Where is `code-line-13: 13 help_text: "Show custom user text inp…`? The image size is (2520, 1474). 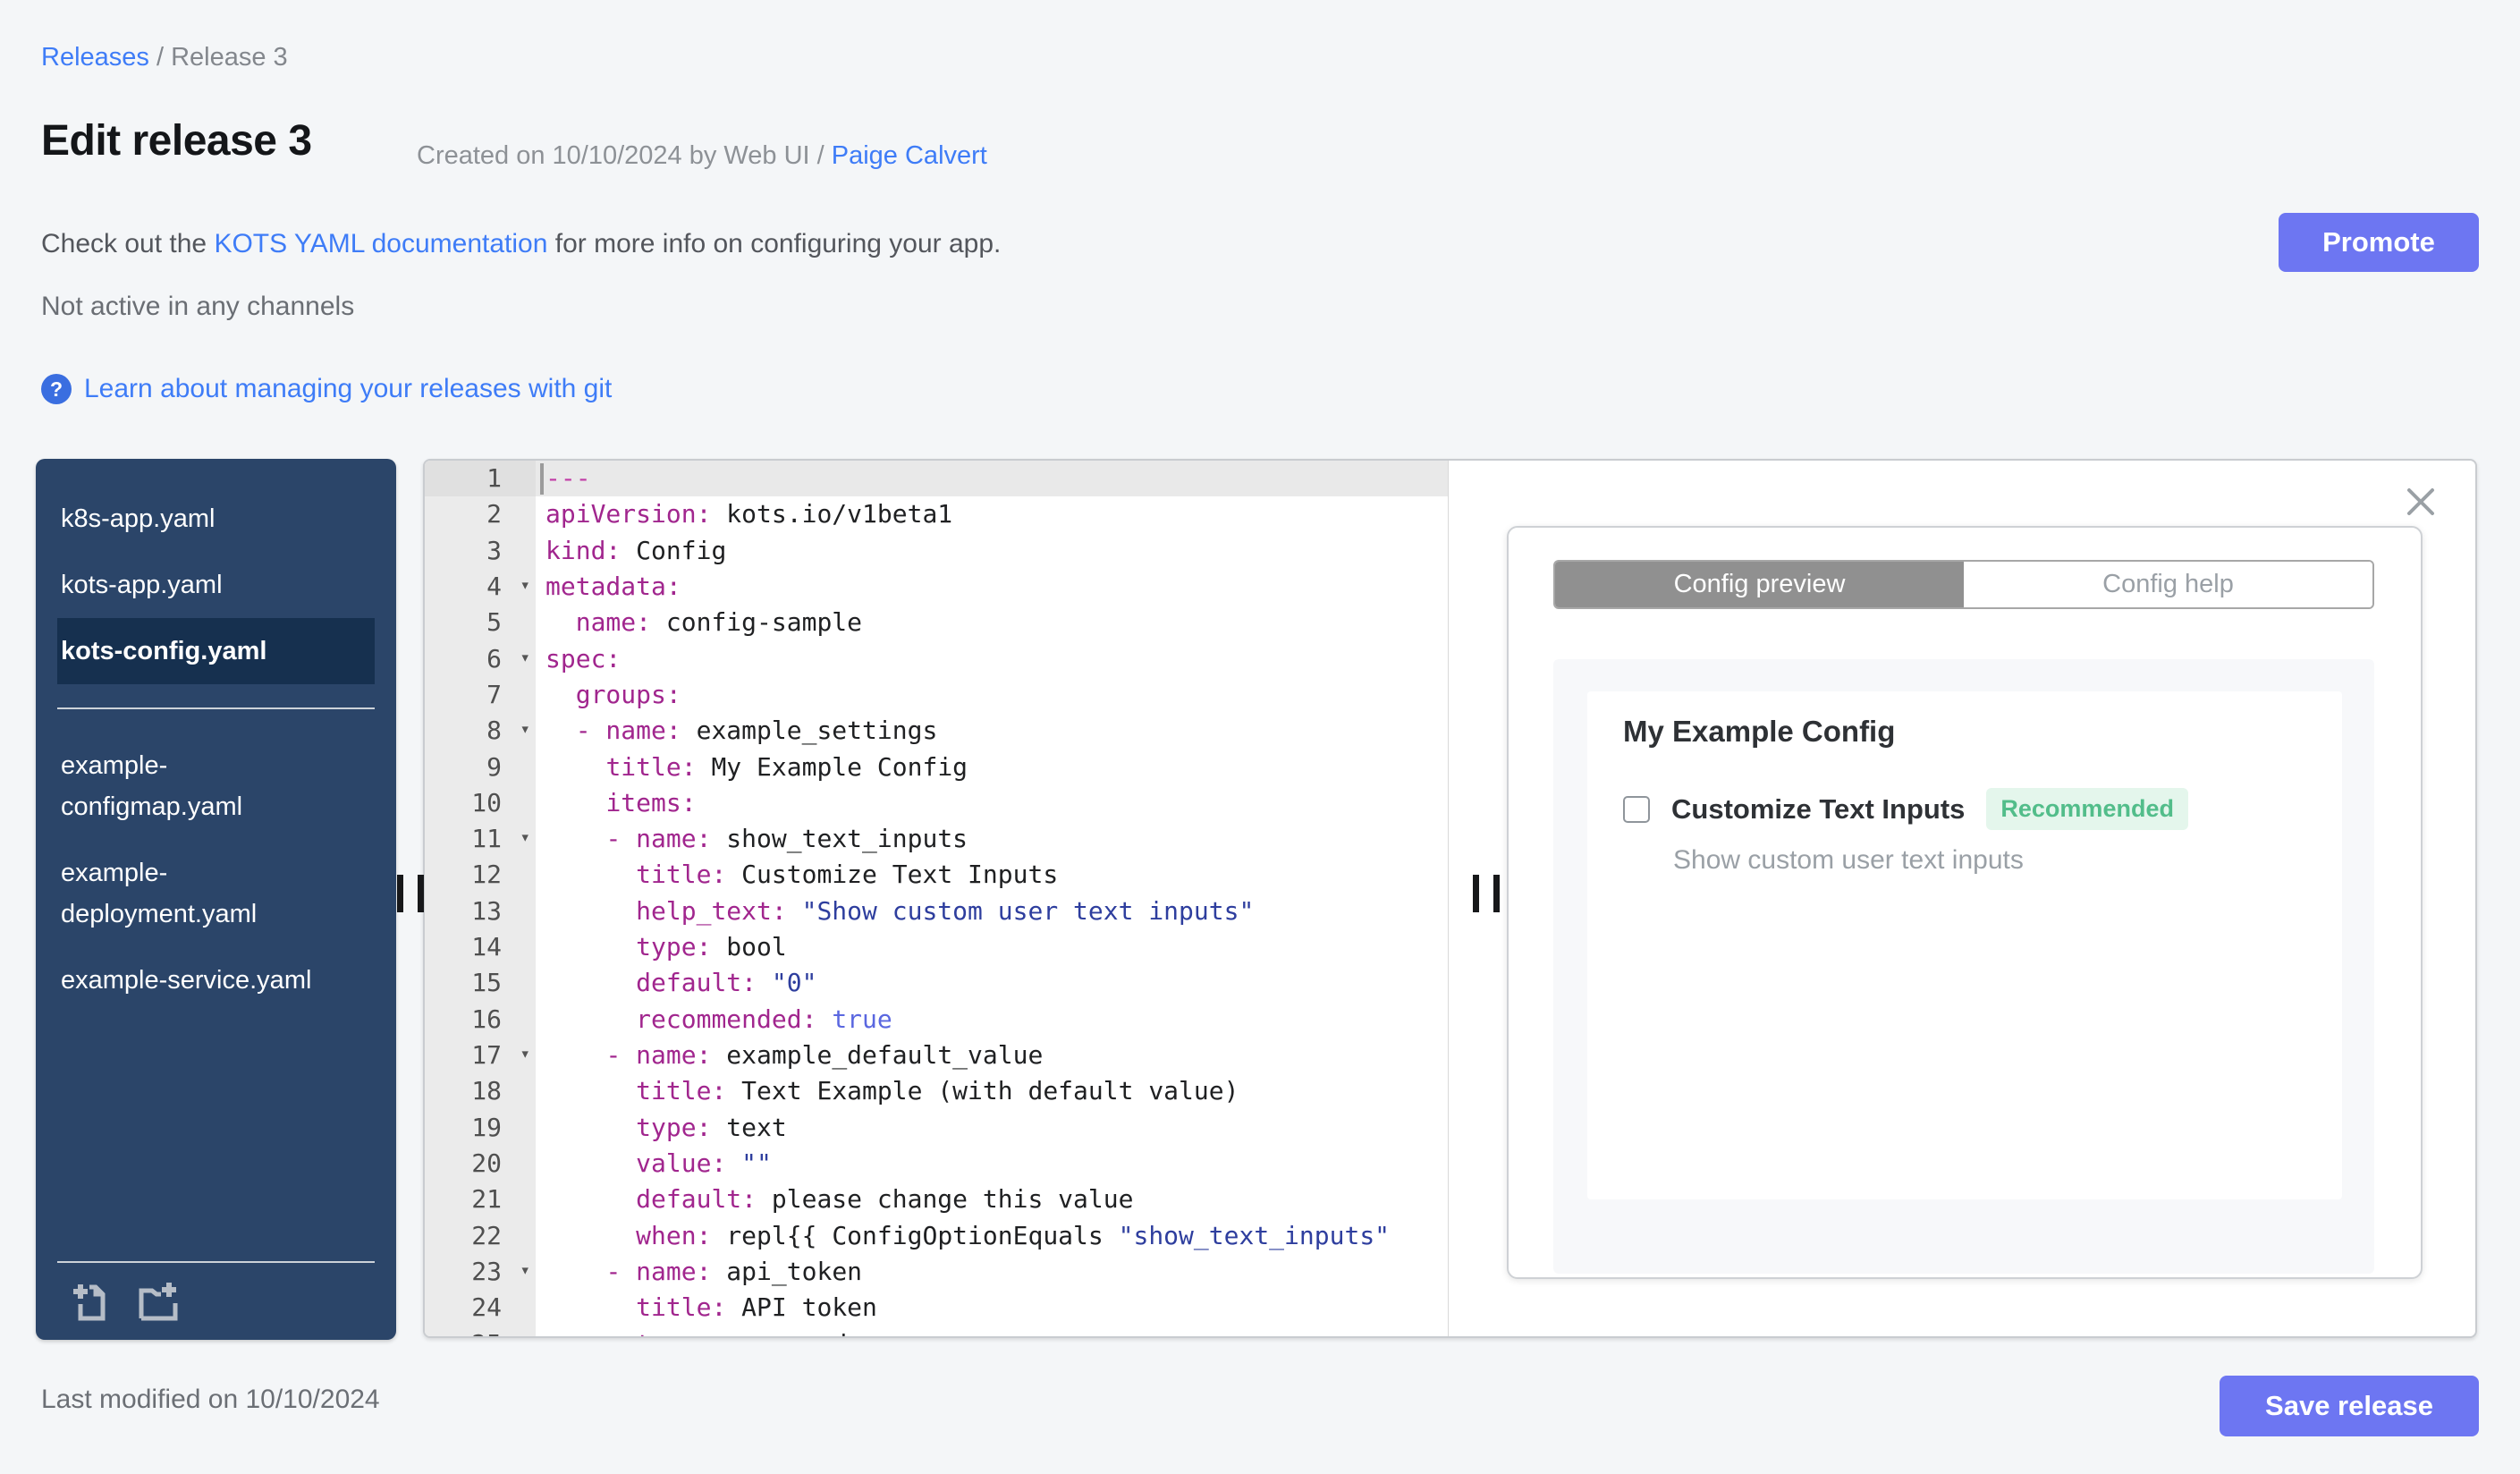 code-line-13: 13 help_text: "Show custom user text inp… is located at coordinates (937, 911).